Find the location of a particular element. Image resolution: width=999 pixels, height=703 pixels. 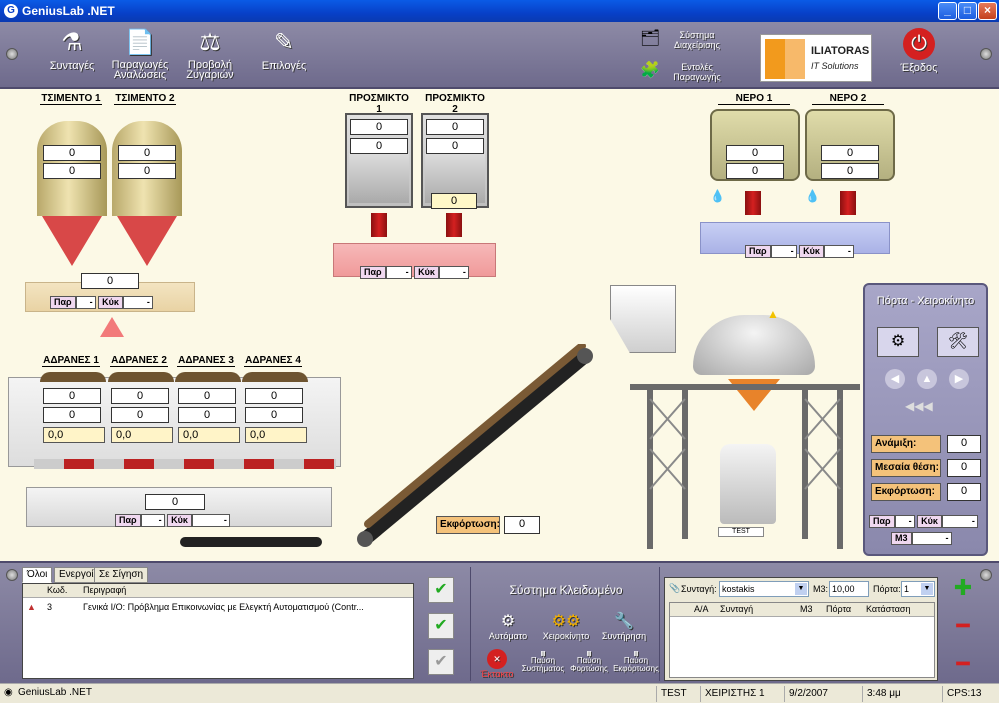

aggregate-3-pile is located at coordinates (208, 377).